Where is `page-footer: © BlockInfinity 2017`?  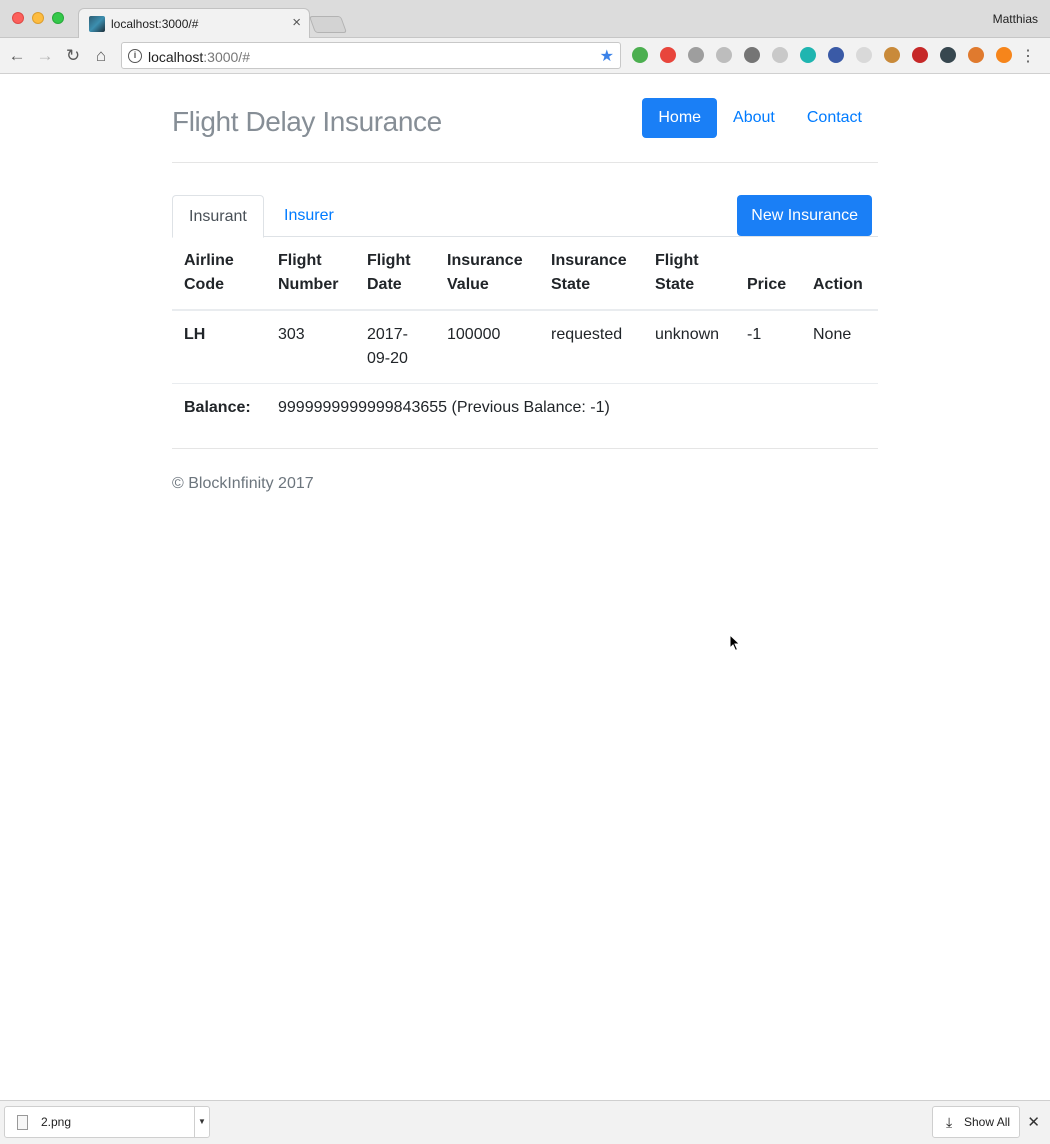 page-footer: © BlockInfinity 2017 is located at coordinates (525, 470).